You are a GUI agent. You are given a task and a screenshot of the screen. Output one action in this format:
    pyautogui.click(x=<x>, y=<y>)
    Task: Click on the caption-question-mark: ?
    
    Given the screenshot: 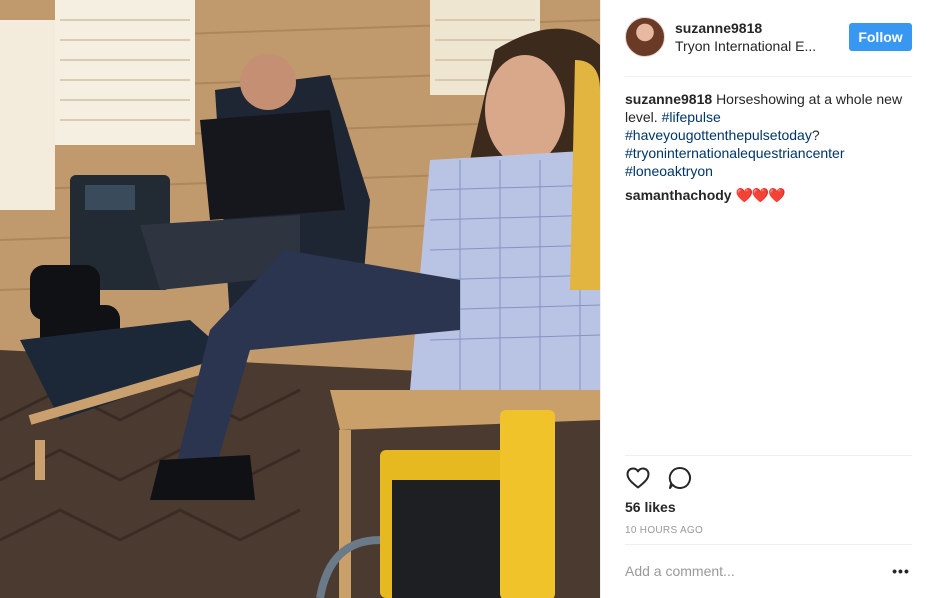 What is the action you would take?
    pyautogui.click(x=815, y=135)
    